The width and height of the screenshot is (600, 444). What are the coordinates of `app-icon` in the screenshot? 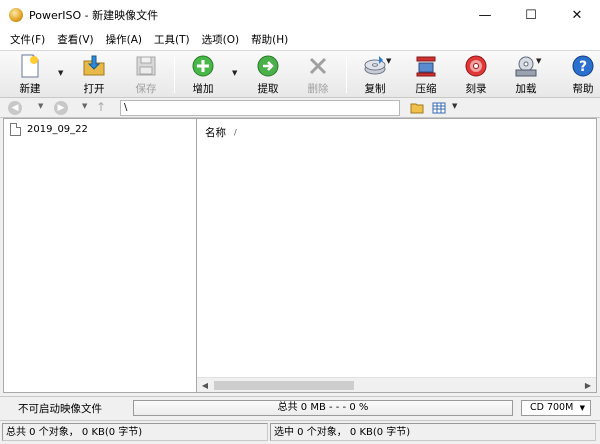 It's located at (16, 15).